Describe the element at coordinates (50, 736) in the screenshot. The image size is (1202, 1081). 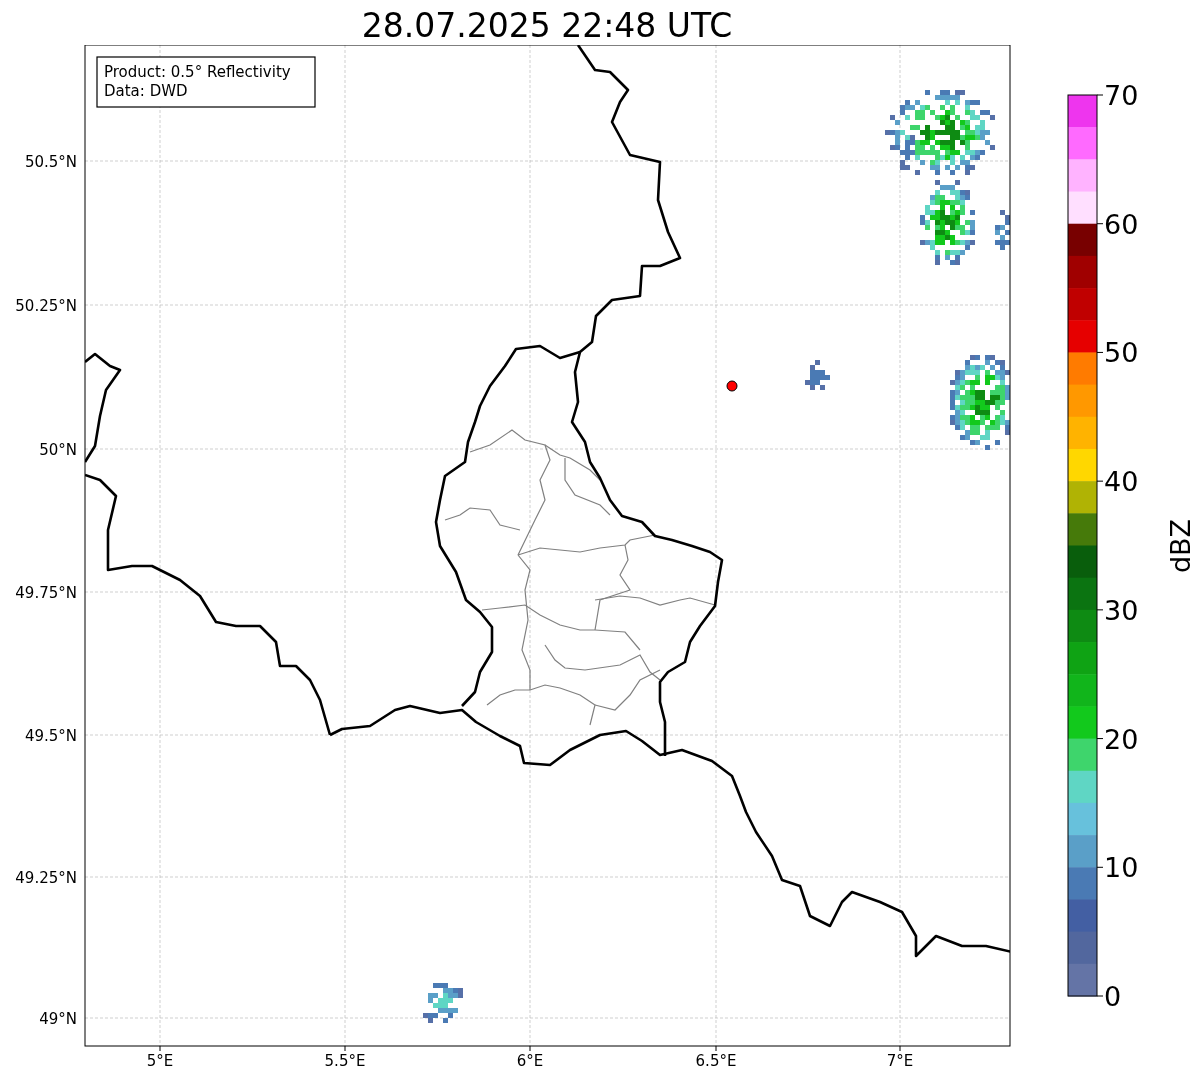
I see `axis-tick-label: 49.5°N` at that location.